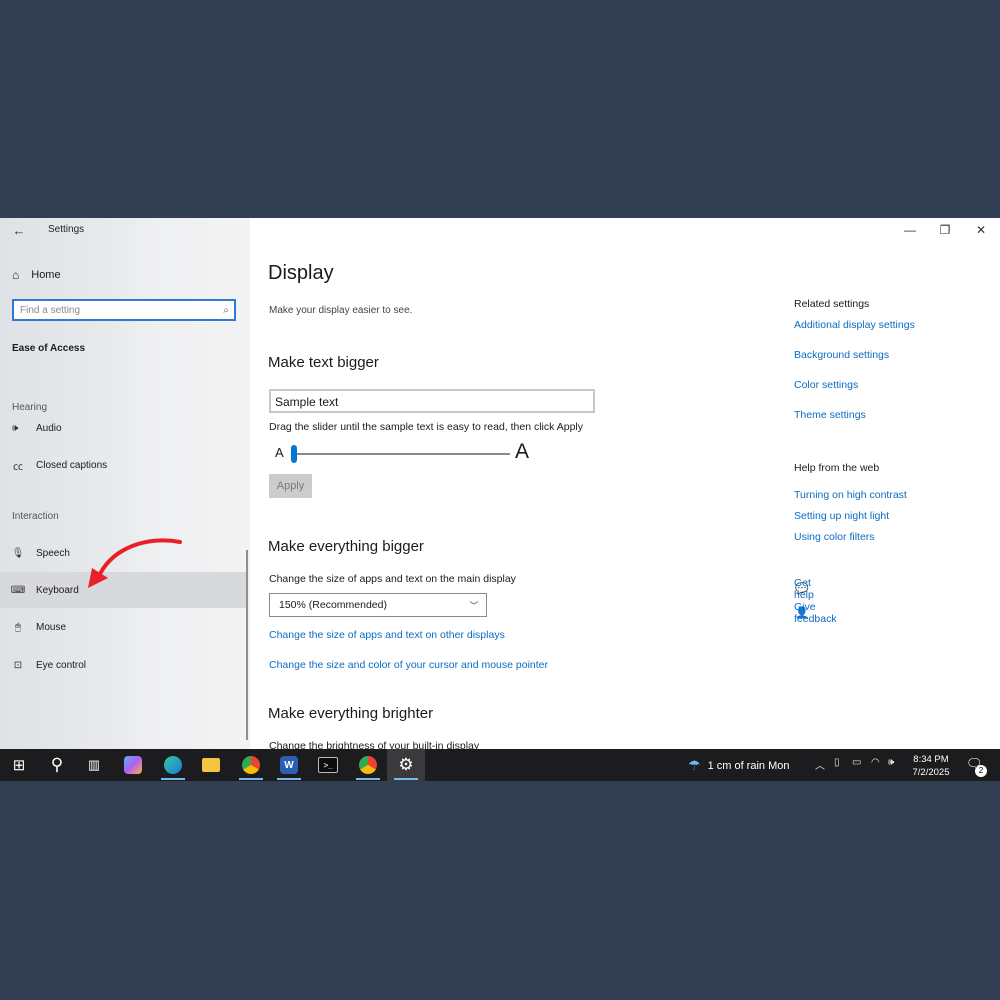 The height and width of the screenshot is (1000, 1000). I want to click on taskbar-terminal: >_, so click(328, 765).